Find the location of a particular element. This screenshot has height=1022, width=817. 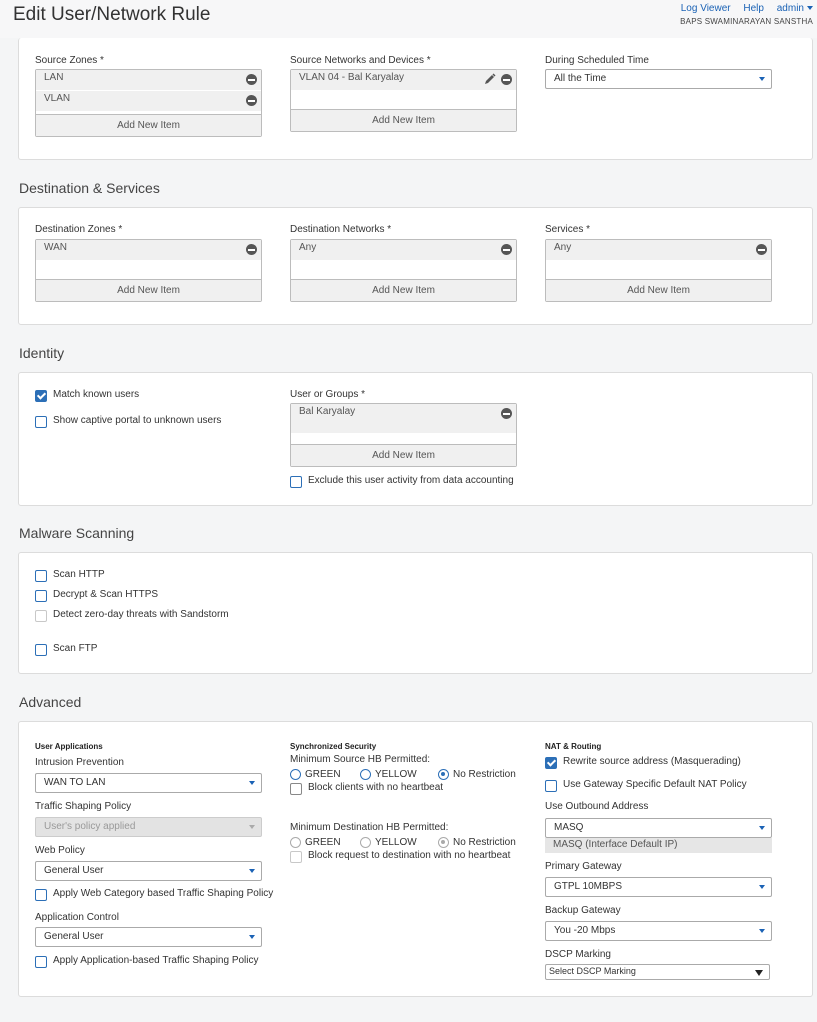

match-known-users-label: Match known users is located at coordinates (96, 394).